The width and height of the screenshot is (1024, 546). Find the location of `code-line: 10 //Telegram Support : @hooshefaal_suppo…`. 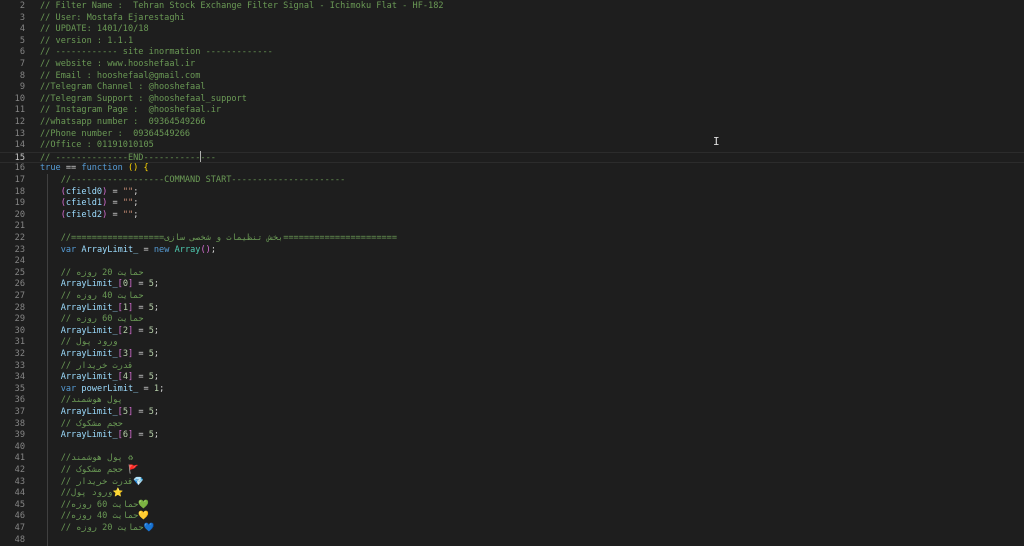

code-line: 10 //Telegram Support : @hooshefaal_suppo… is located at coordinates (512, 100).